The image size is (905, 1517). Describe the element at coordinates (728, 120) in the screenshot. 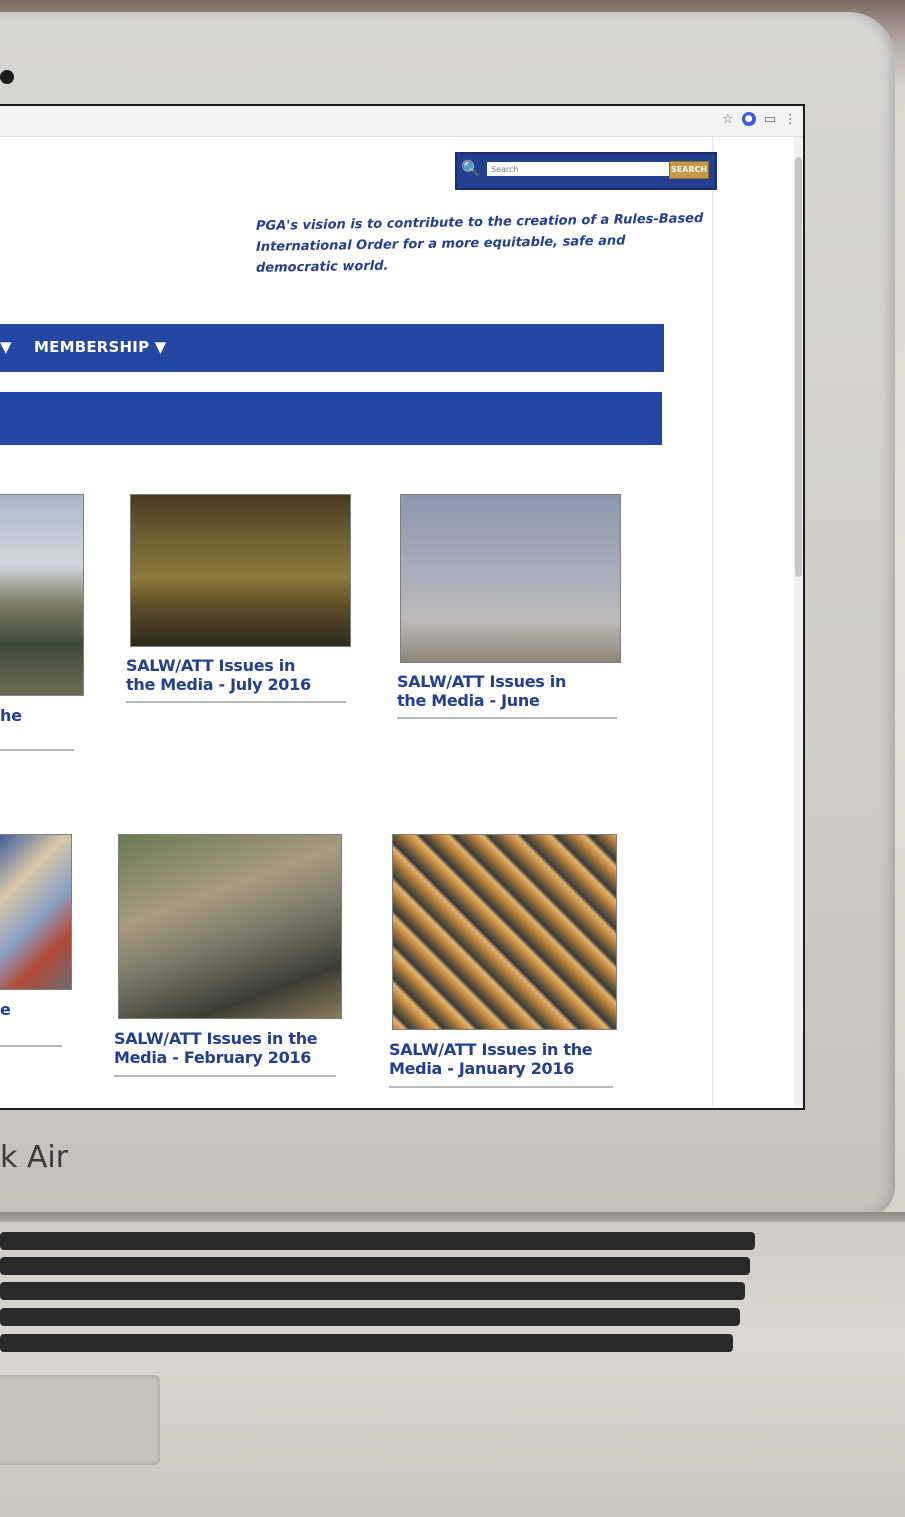

I see `star-icon: ☆` at that location.